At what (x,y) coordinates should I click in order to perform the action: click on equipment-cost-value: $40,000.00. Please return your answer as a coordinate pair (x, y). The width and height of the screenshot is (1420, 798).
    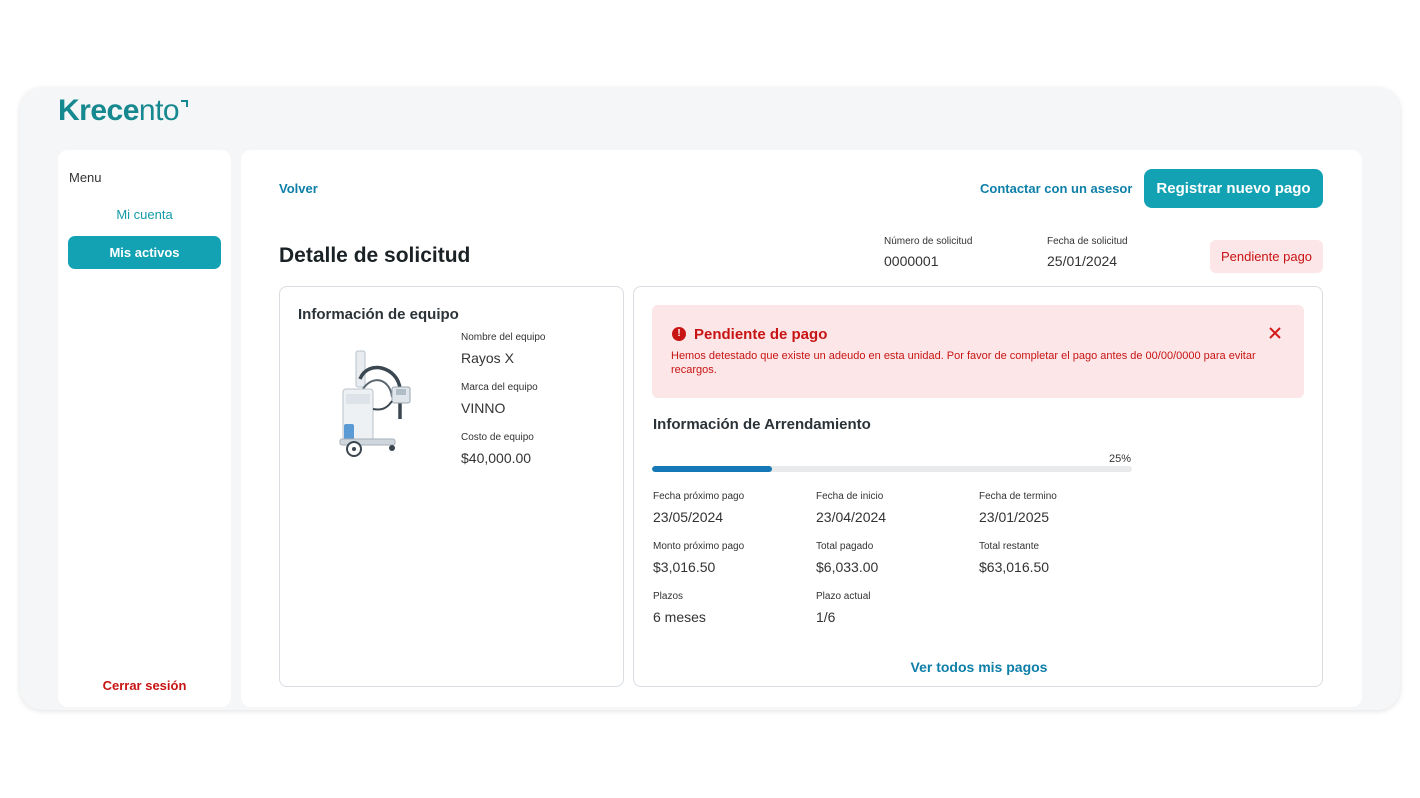
    Looking at the image, I should click on (496, 458).